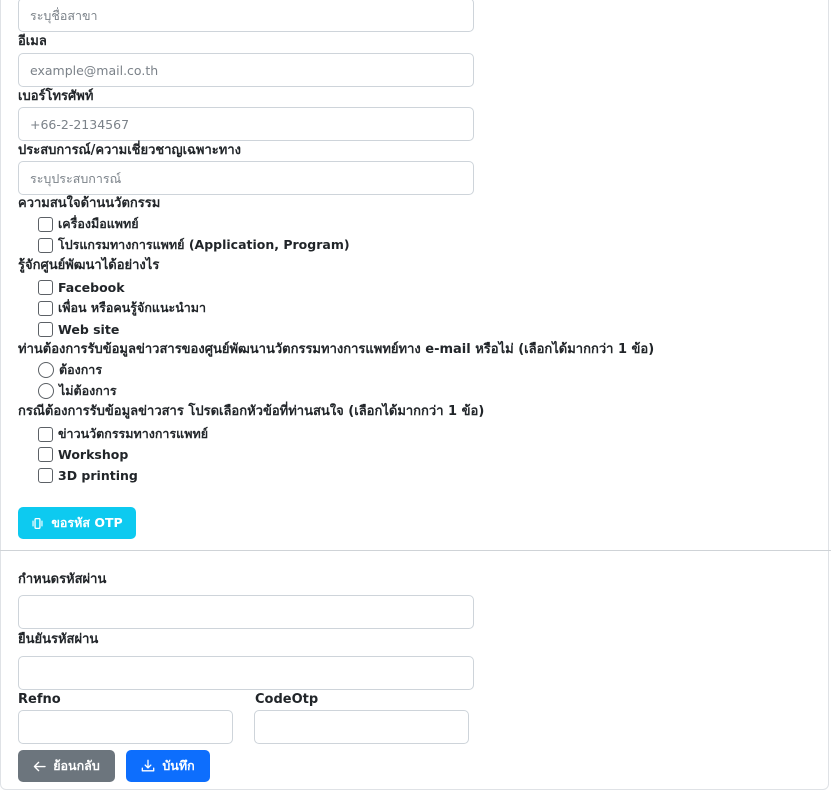 The width and height of the screenshot is (831, 799). Describe the element at coordinates (81, 369) in the screenshot. I see `option-label: ต้องการ` at that location.